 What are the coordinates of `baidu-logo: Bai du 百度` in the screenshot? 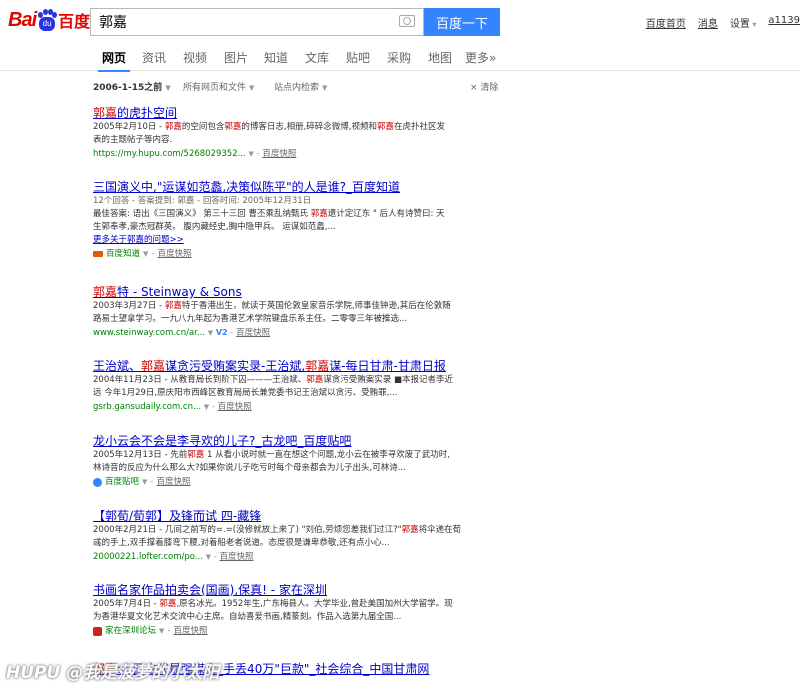 It's located at (49, 20).